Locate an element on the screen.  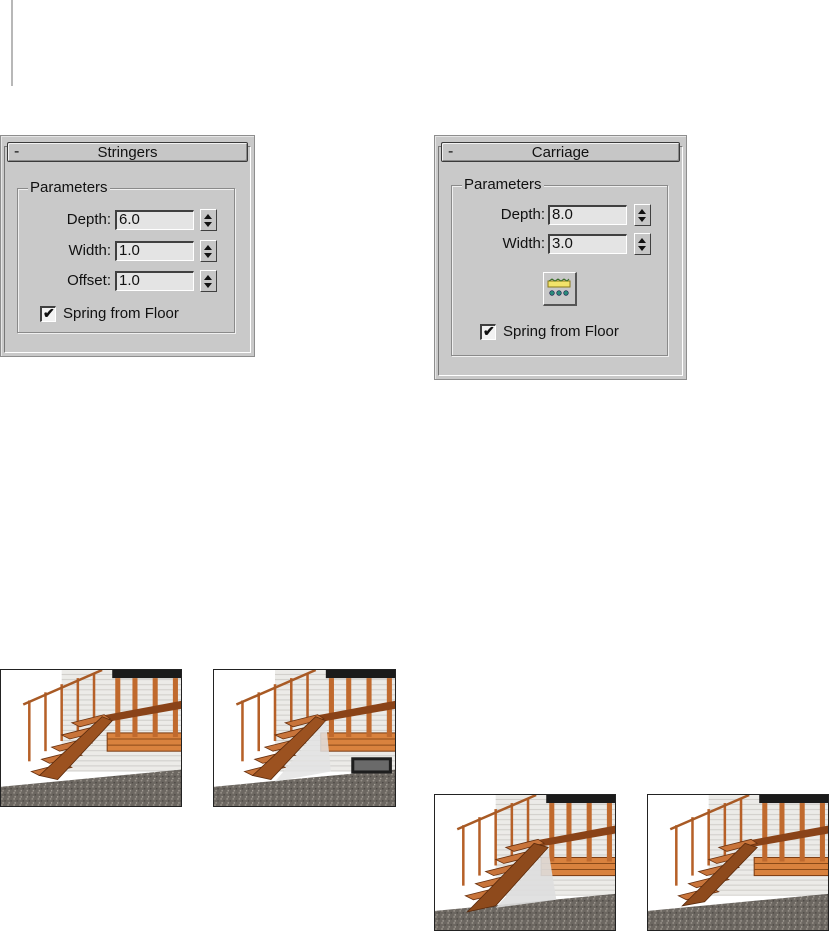
carriage-pivot-button is located at coordinates (560, 289).